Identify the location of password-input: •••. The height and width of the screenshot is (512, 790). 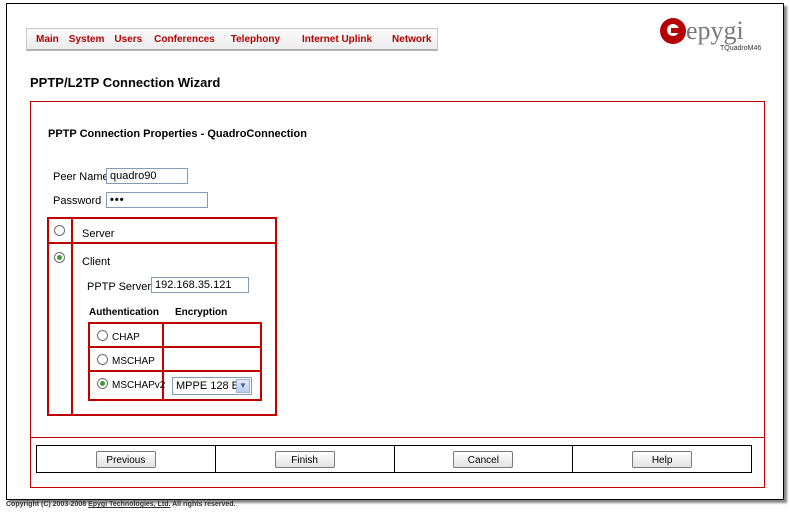
(157, 200).